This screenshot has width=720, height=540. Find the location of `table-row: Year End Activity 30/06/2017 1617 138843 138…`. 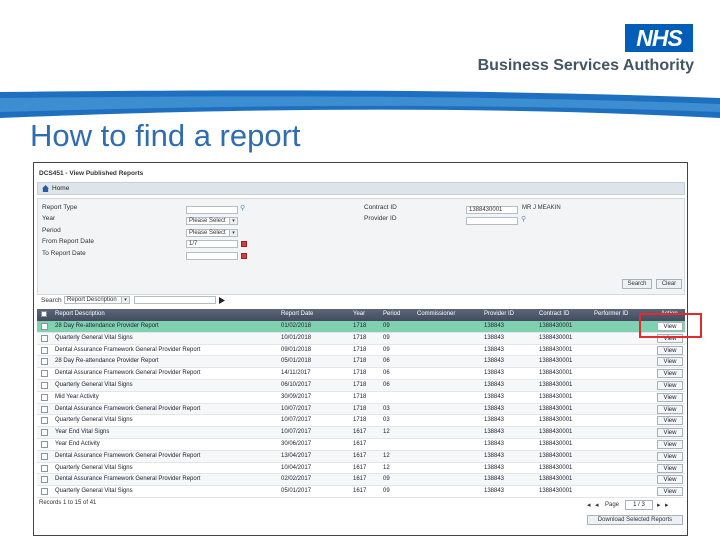

table-row: Year End Activity 30/06/2017 1617 138843 138… is located at coordinates (361, 445).